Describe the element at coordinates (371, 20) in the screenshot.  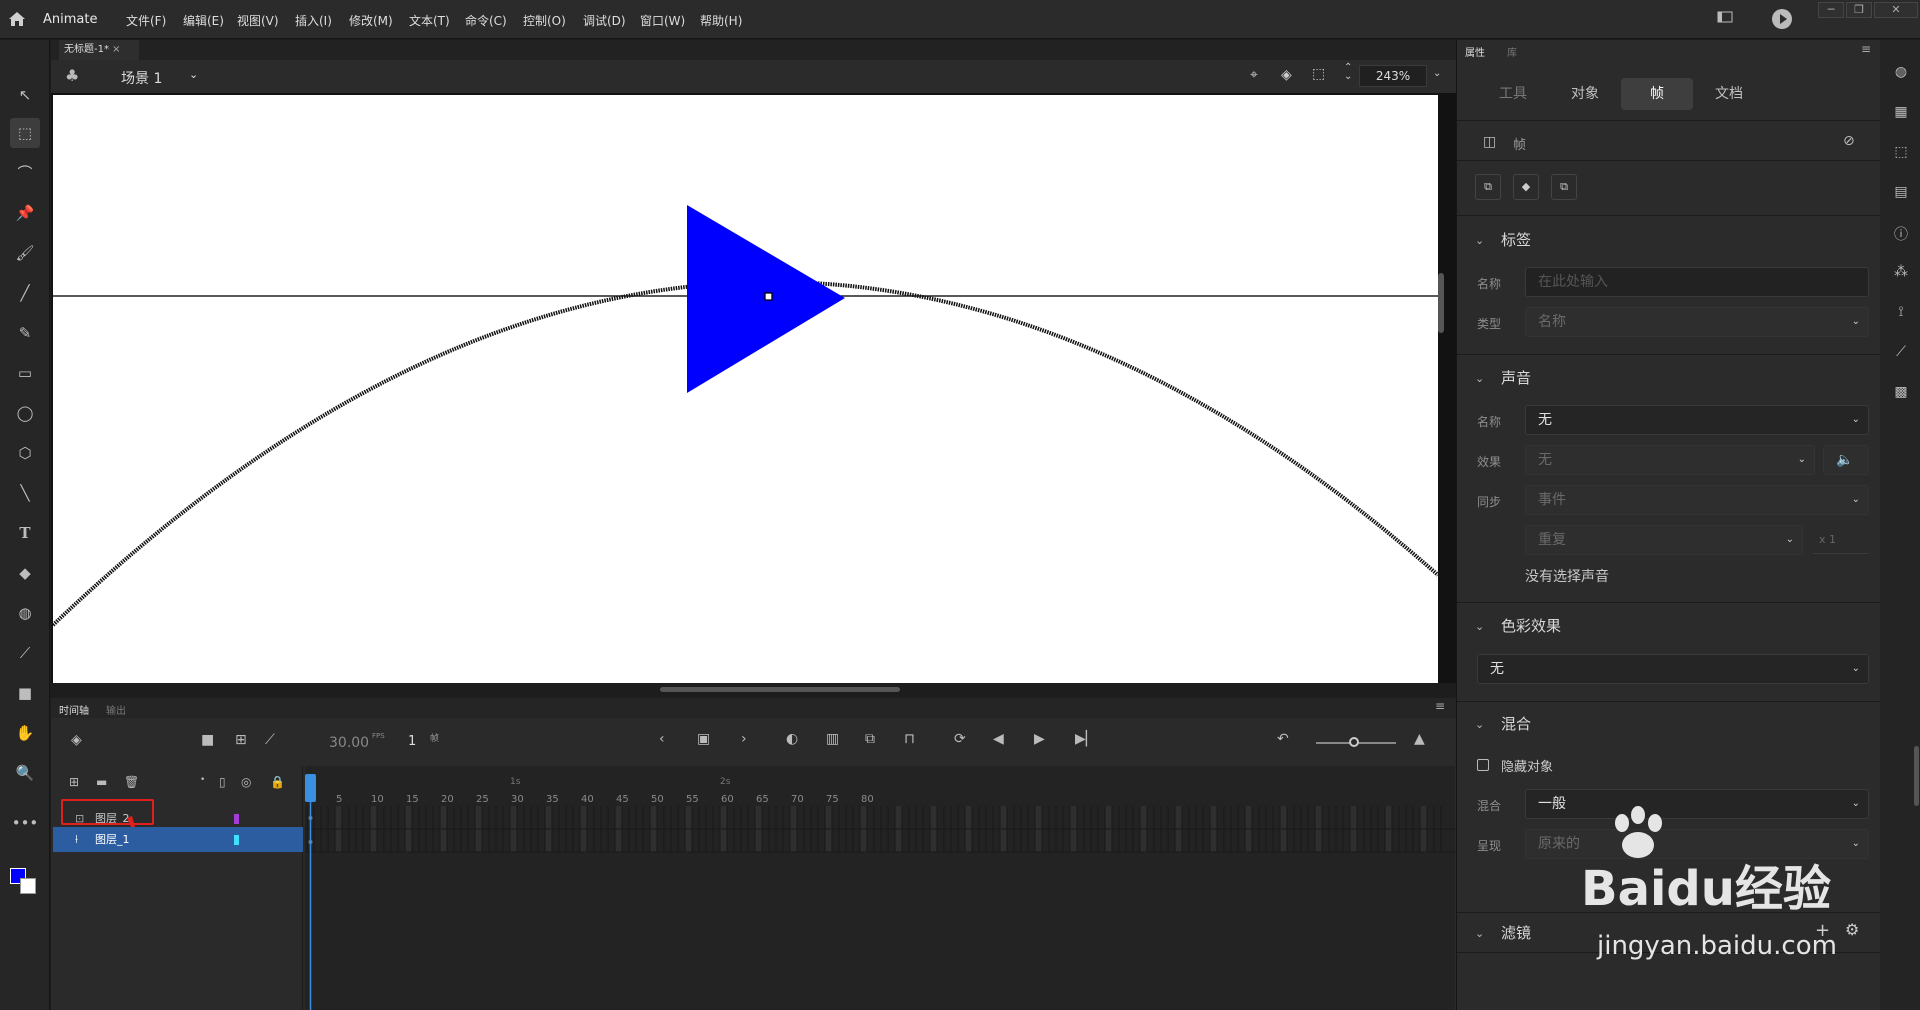
I see `menu-item: 修改(M)` at that location.